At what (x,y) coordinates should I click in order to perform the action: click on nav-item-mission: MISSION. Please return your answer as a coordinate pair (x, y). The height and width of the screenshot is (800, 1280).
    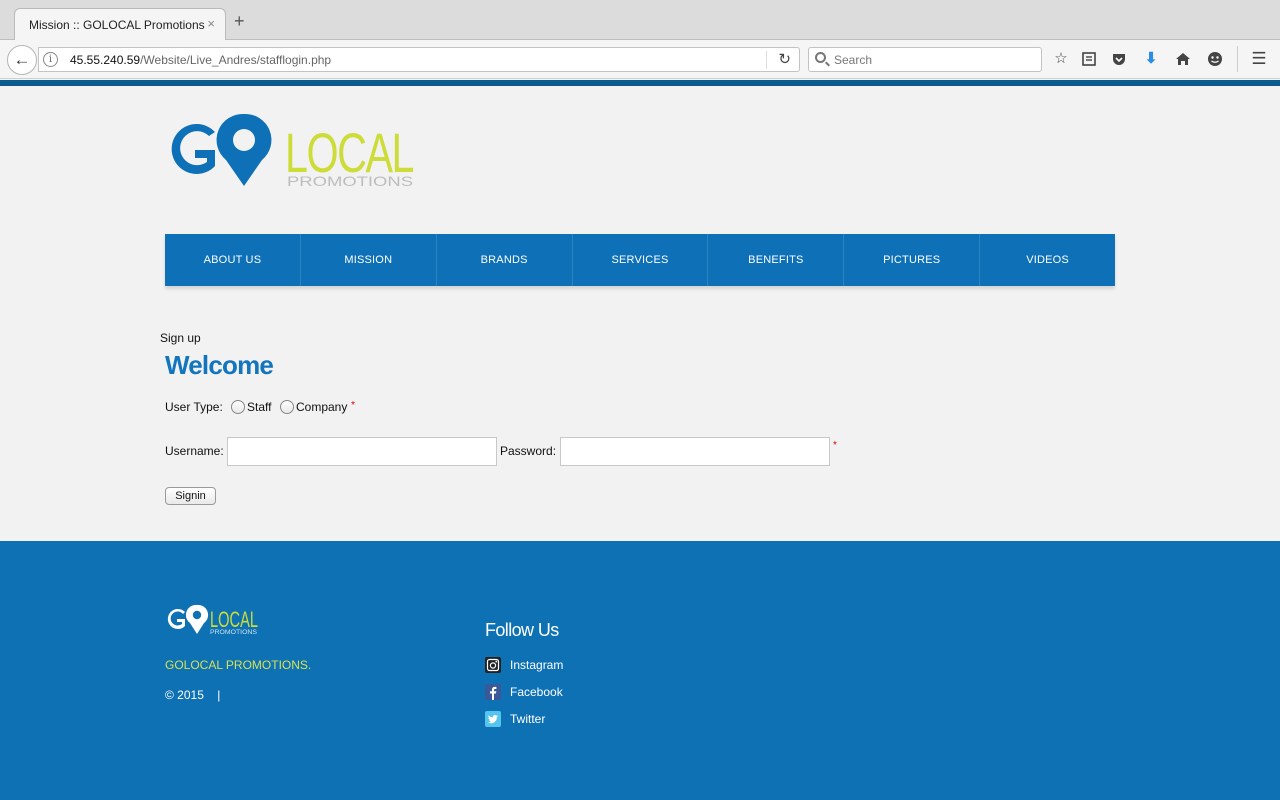
    Looking at the image, I should click on (369, 260).